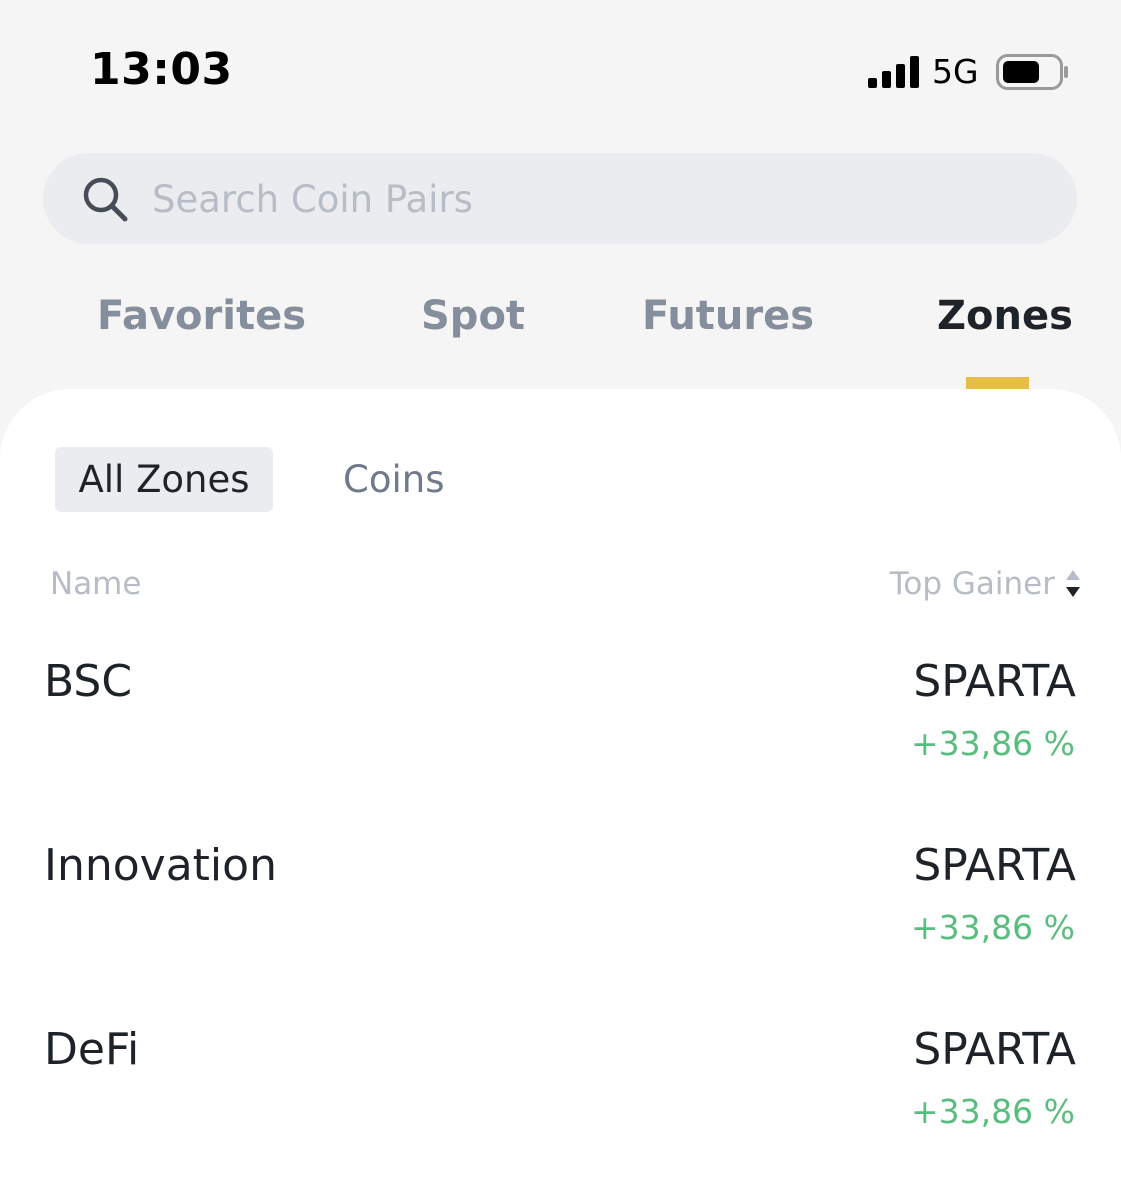 This screenshot has width=1121, height=1200. I want to click on zone-name: DeFi, so click(92, 1049).